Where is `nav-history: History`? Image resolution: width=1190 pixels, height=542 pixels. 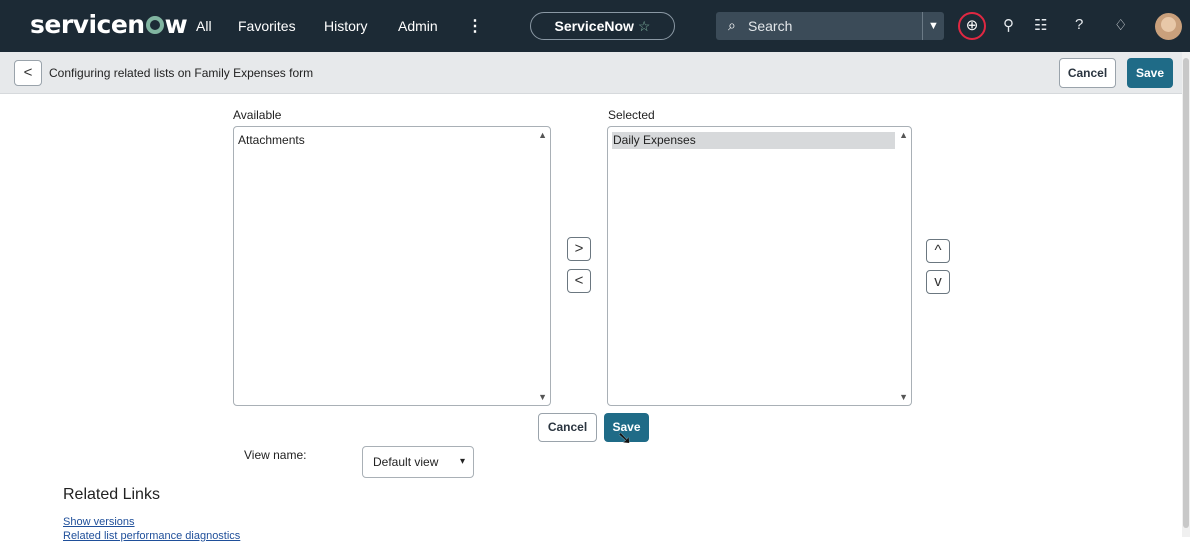 nav-history: History is located at coordinates (346, 26).